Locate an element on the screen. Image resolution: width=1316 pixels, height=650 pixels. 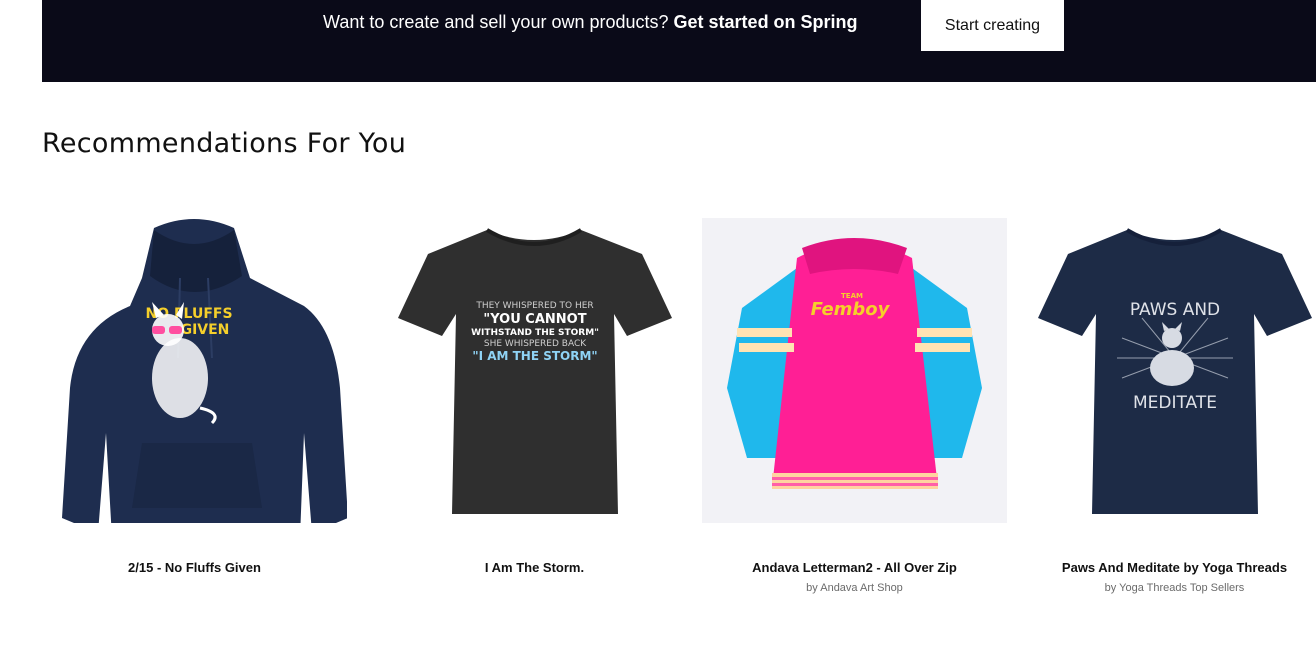
tshirt-icon is located at coordinates (535, 372).